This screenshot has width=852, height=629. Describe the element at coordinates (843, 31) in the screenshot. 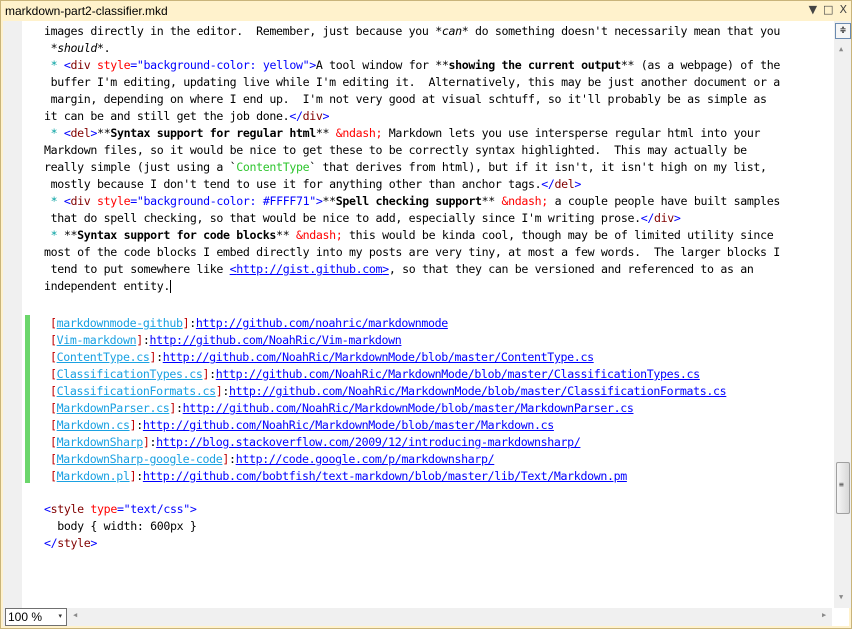

I see `split-window-icon: ≑` at that location.